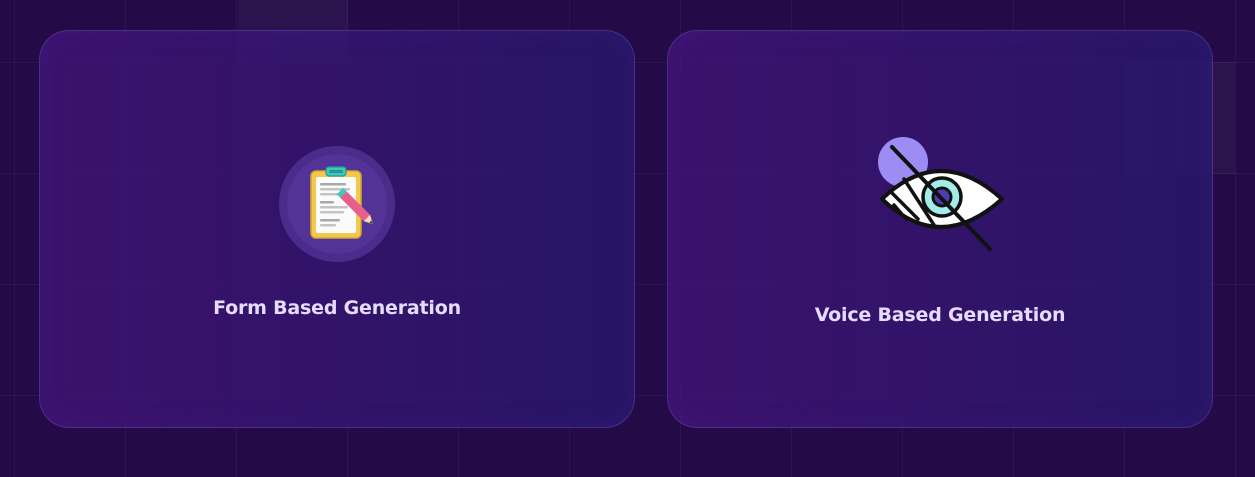 The width and height of the screenshot is (1255, 477). Describe the element at coordinates (337, 308) in the screenshot. I see `card-label: Form Based Generation` at that location.